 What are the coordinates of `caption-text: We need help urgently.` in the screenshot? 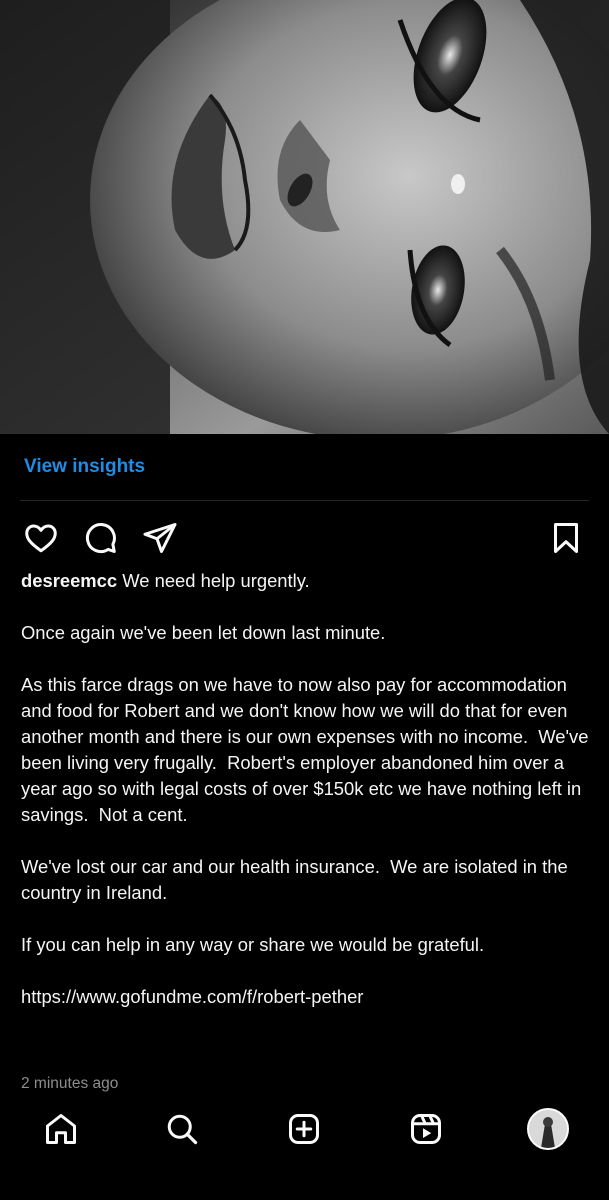 It's located at (213, 580).